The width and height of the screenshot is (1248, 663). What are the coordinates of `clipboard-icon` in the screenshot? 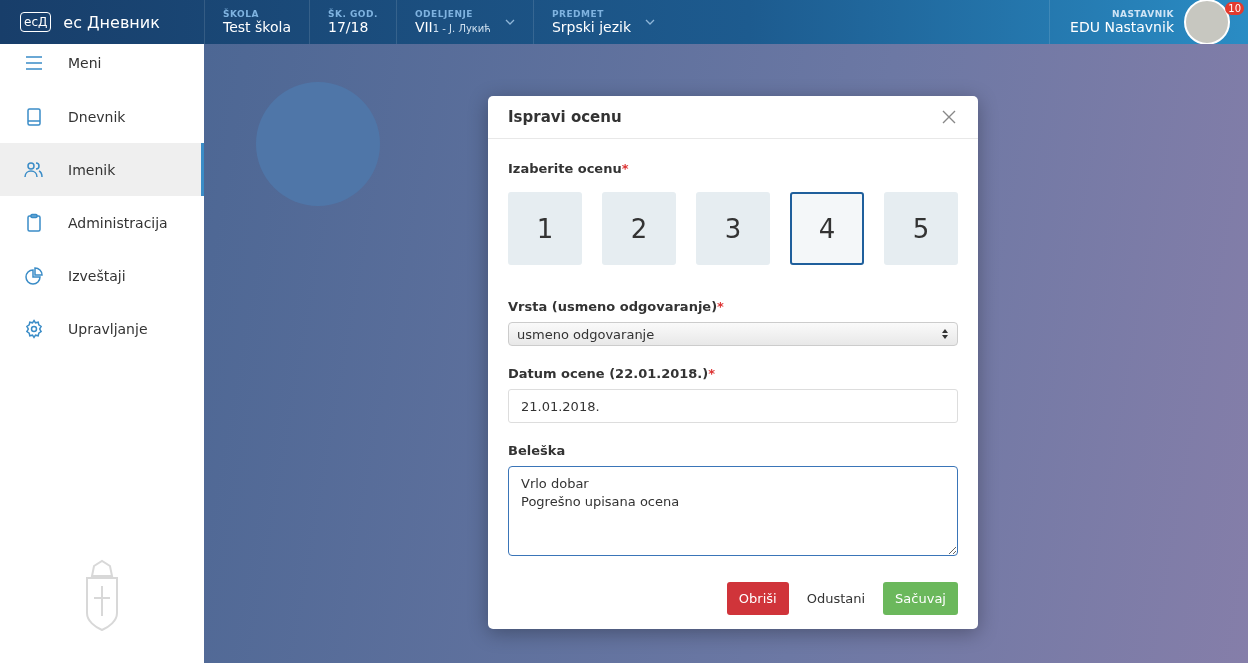 It's located at (34, 222).